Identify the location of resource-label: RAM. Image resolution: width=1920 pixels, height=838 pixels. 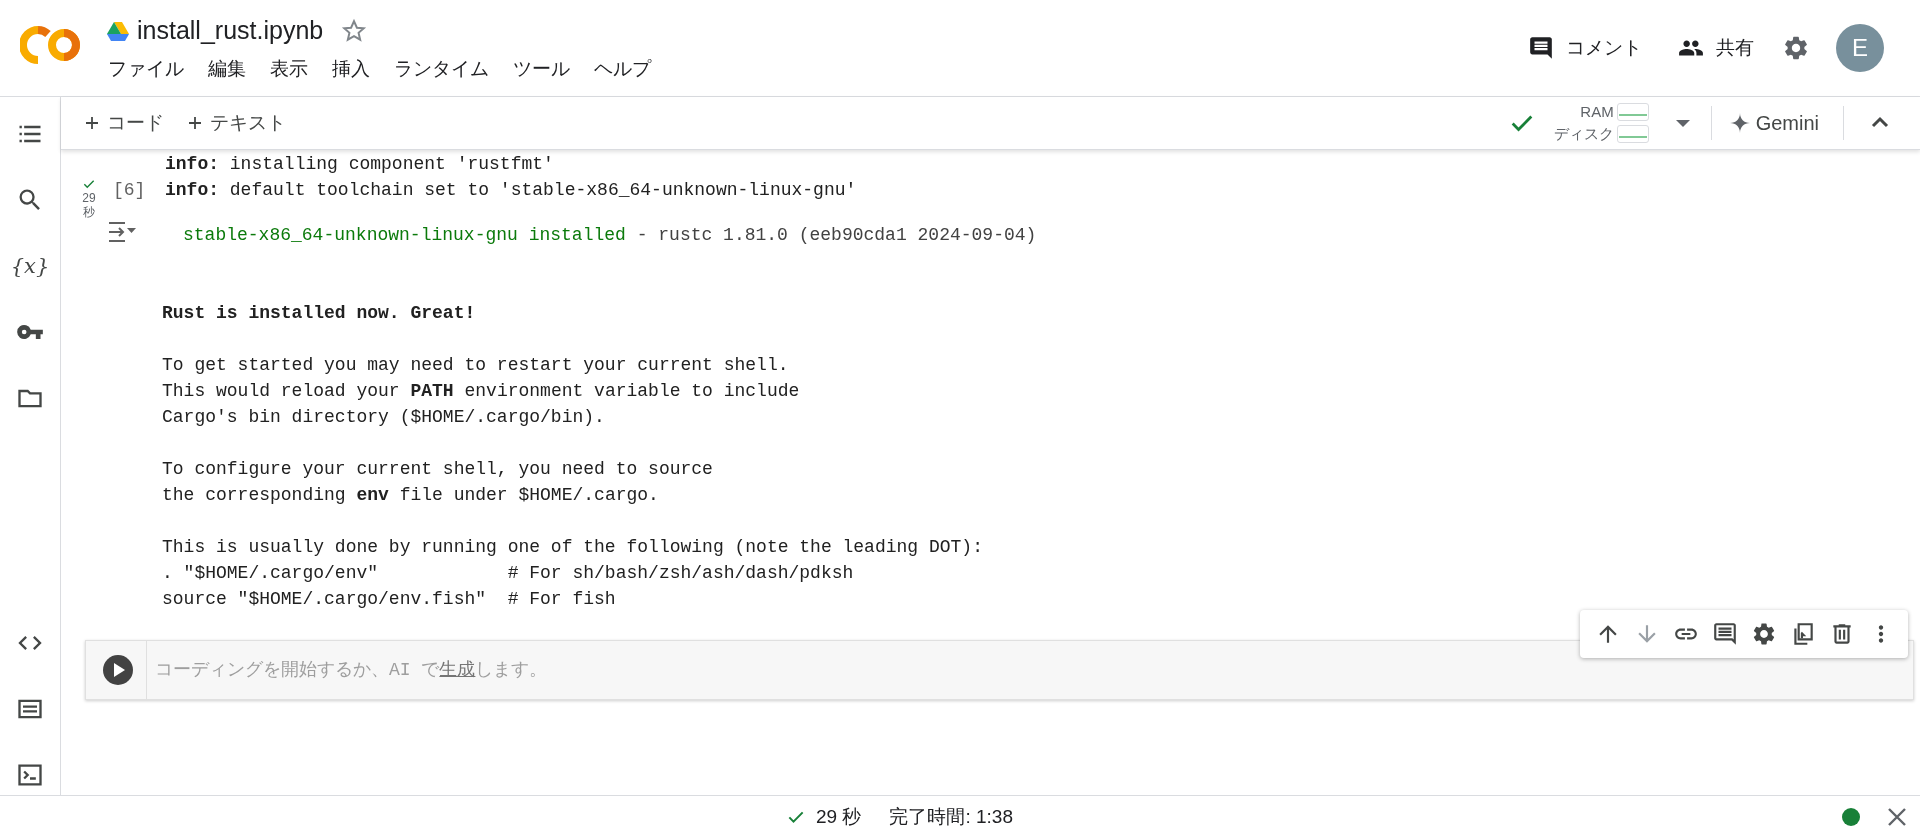
(1597, 111).